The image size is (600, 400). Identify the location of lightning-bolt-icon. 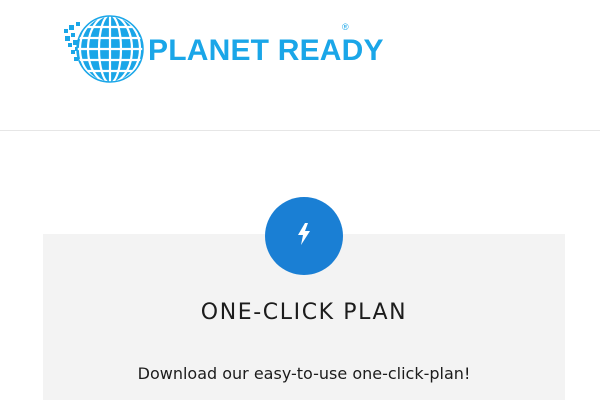
(304, 236).